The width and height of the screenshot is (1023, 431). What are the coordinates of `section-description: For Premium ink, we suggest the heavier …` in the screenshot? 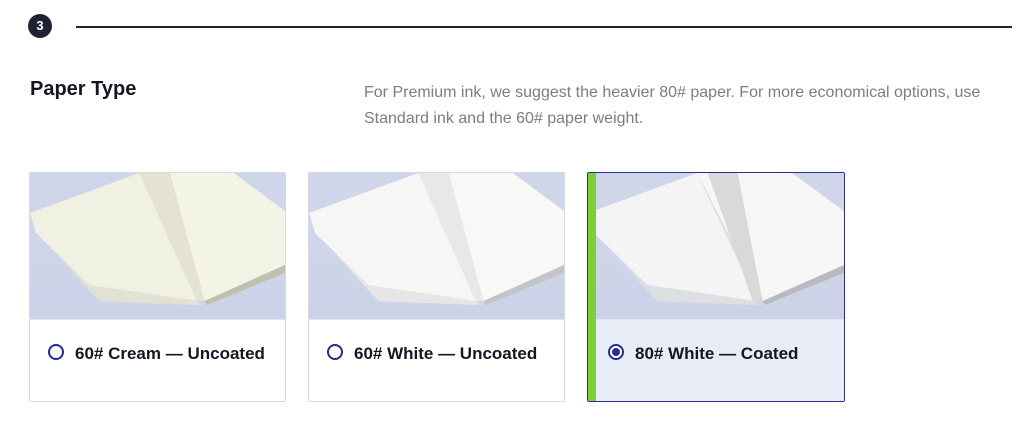 It's located at (672, 105).